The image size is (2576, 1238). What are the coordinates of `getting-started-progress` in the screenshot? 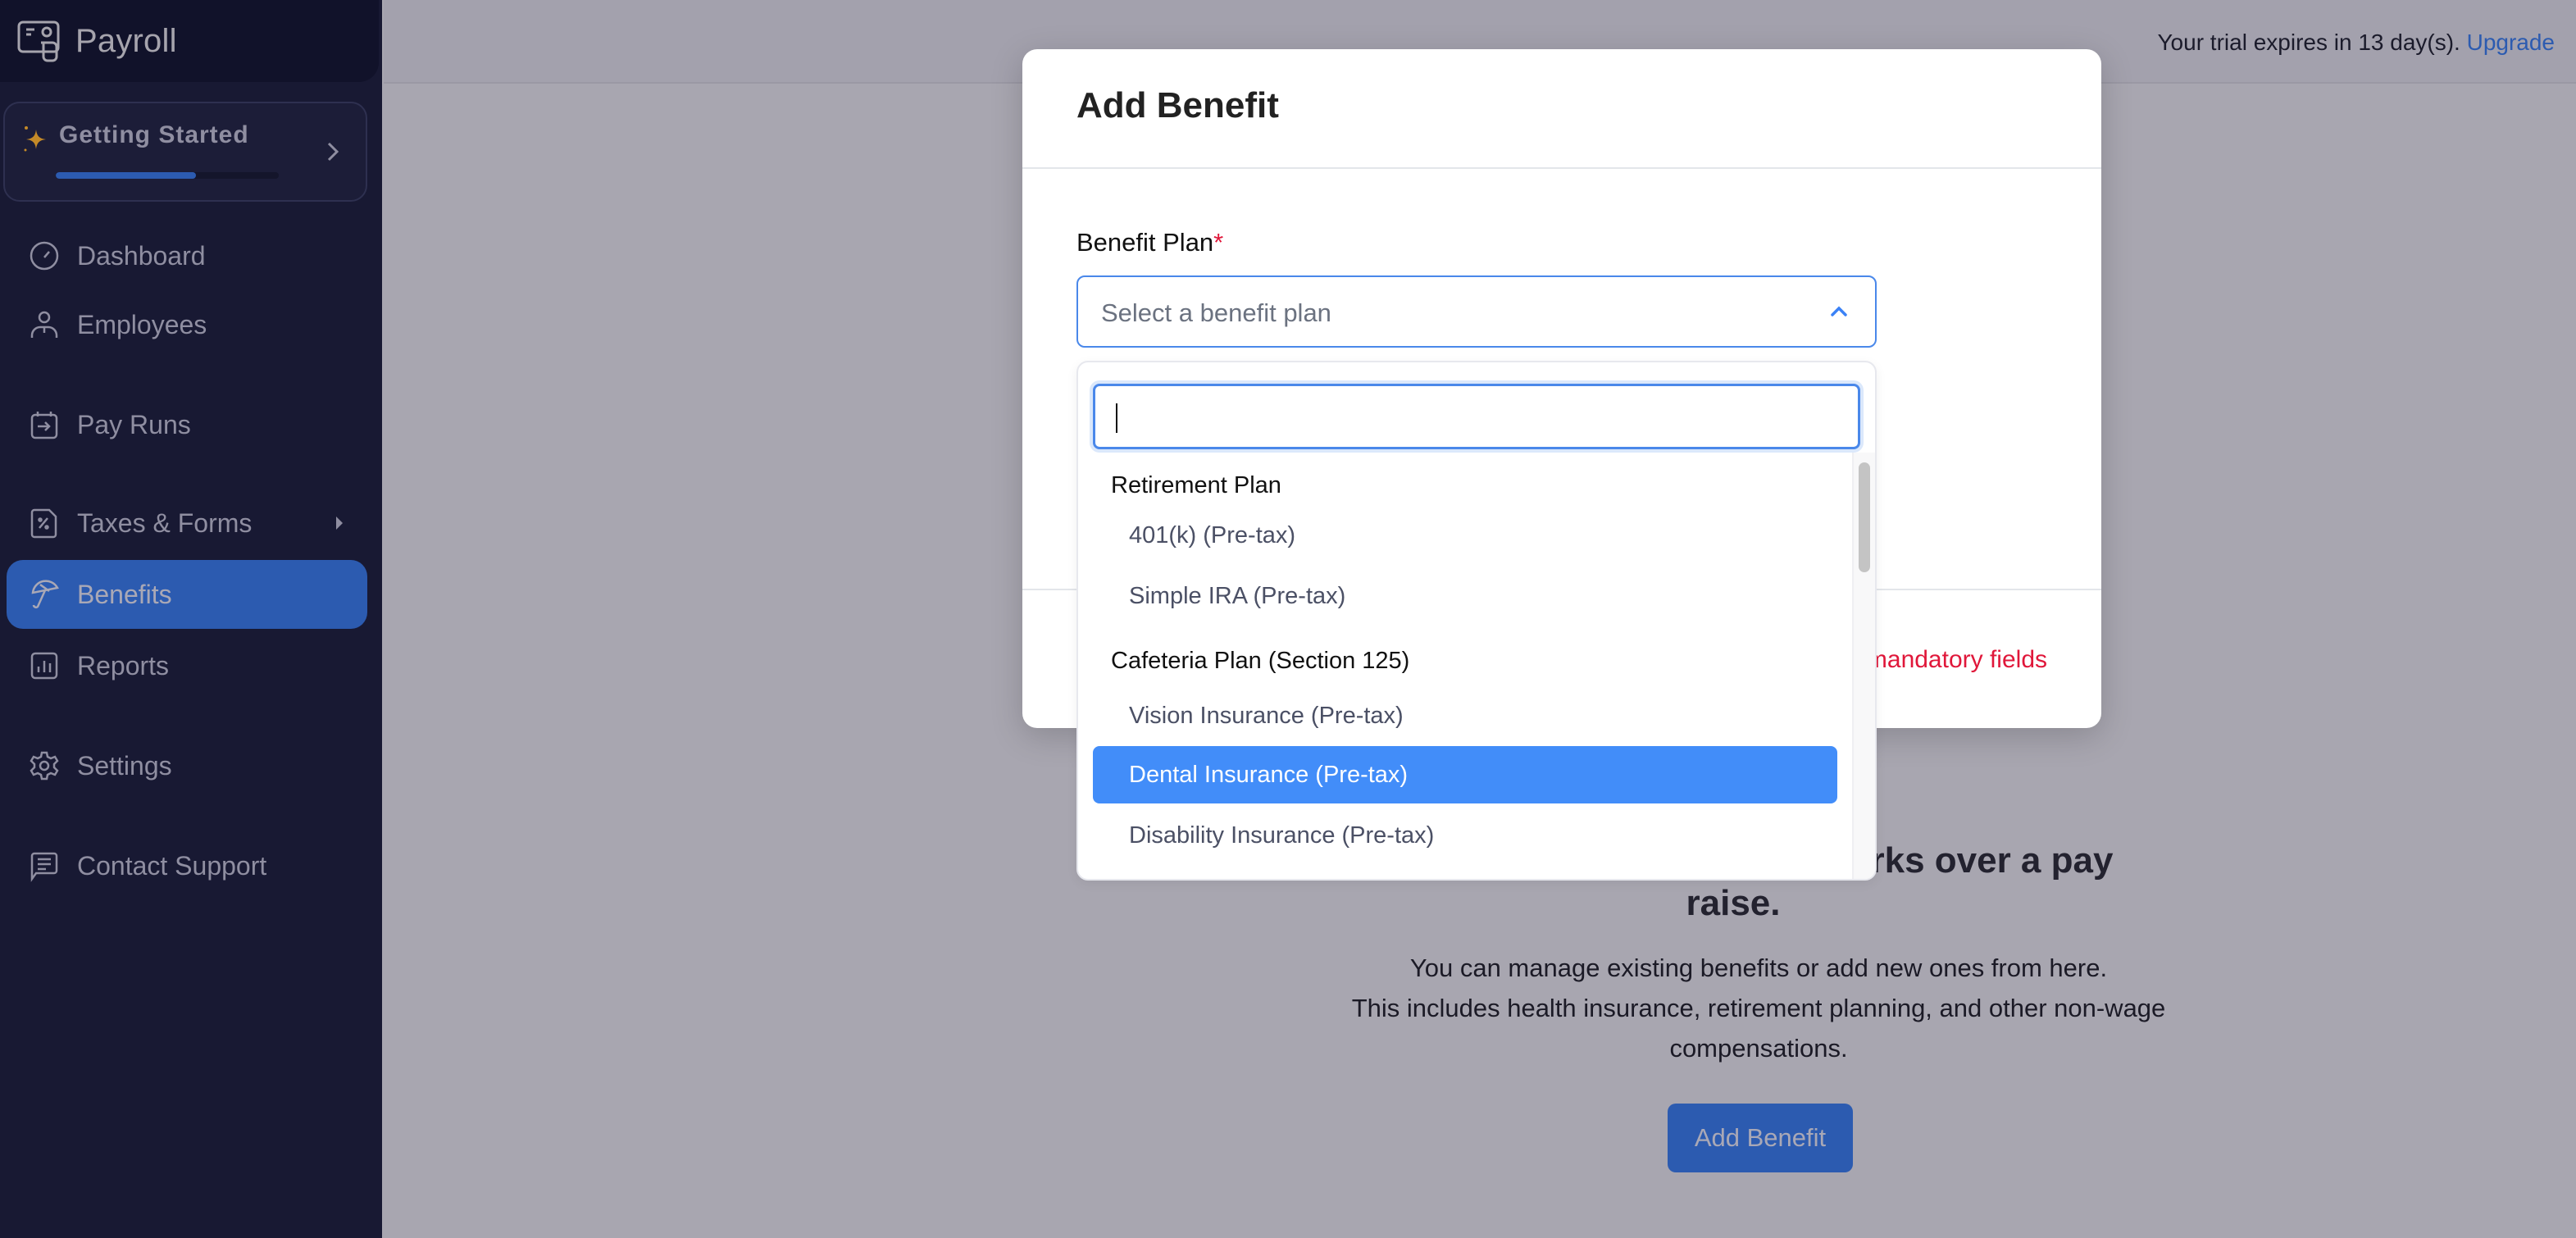 It's located at (167, 176).